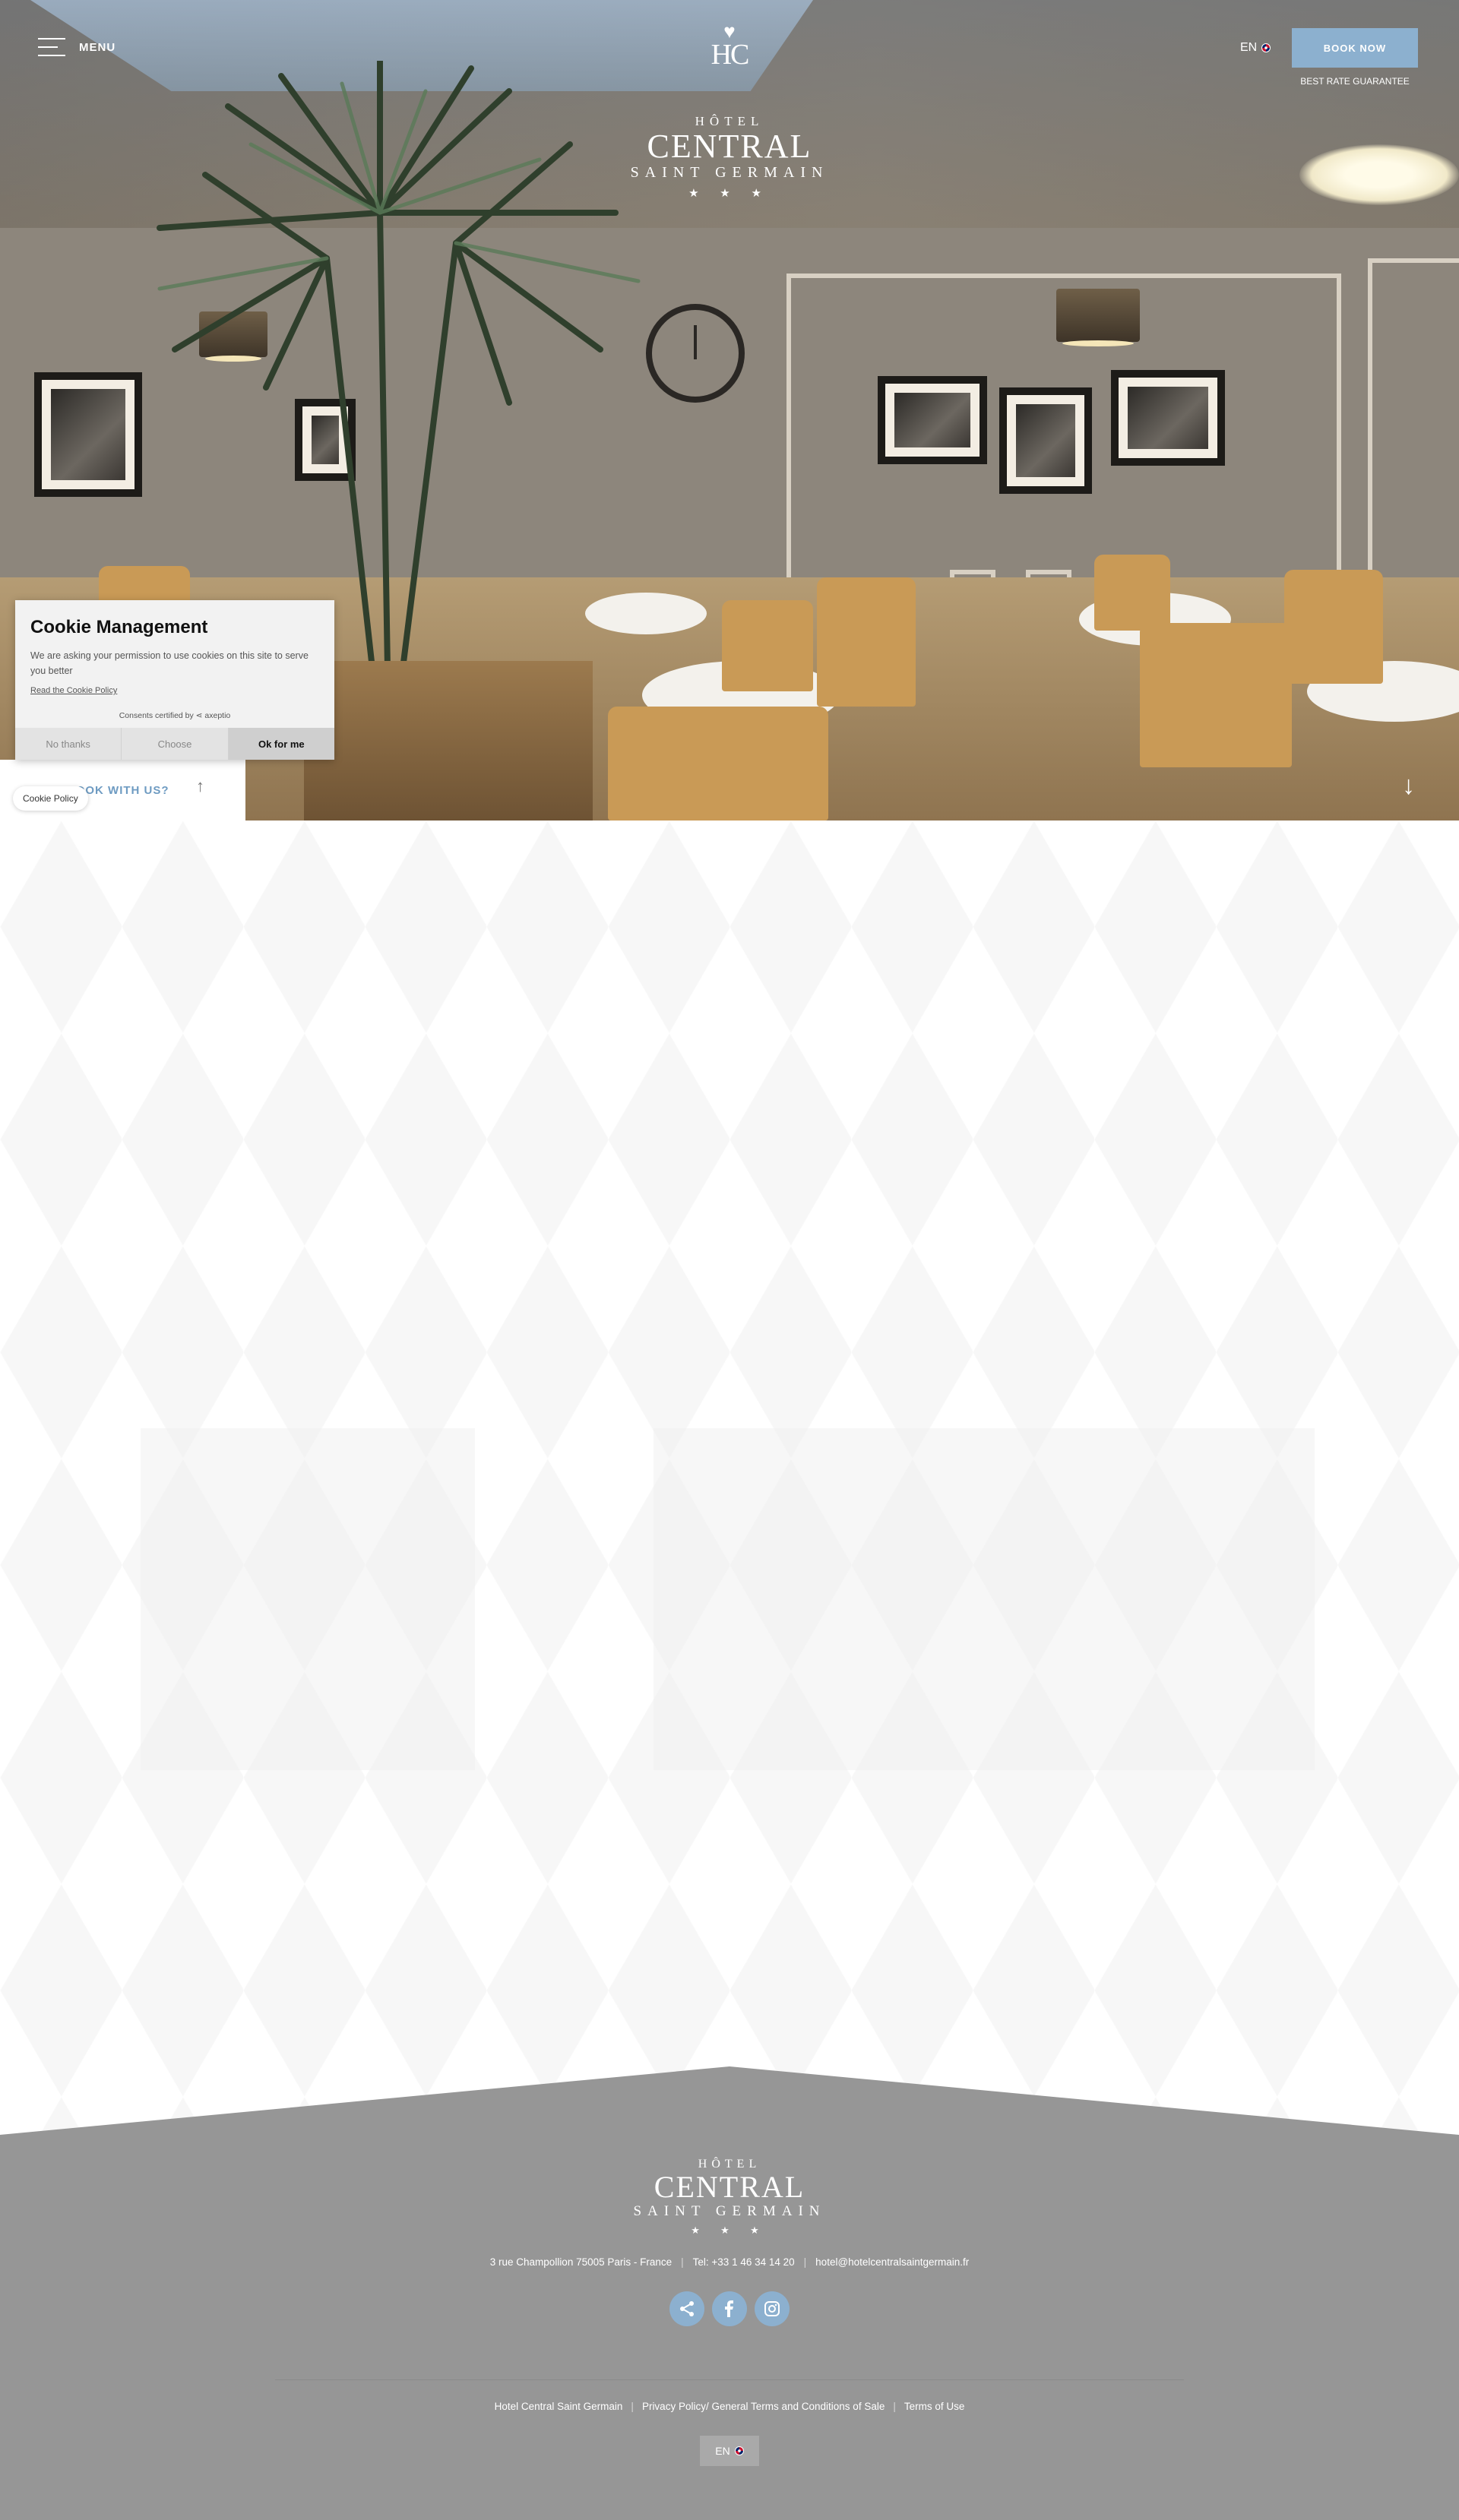 The height and width of the screenshot is (2520, 1459). I want to click on logo-stars: ★ ★ ★, so click(729, 194).